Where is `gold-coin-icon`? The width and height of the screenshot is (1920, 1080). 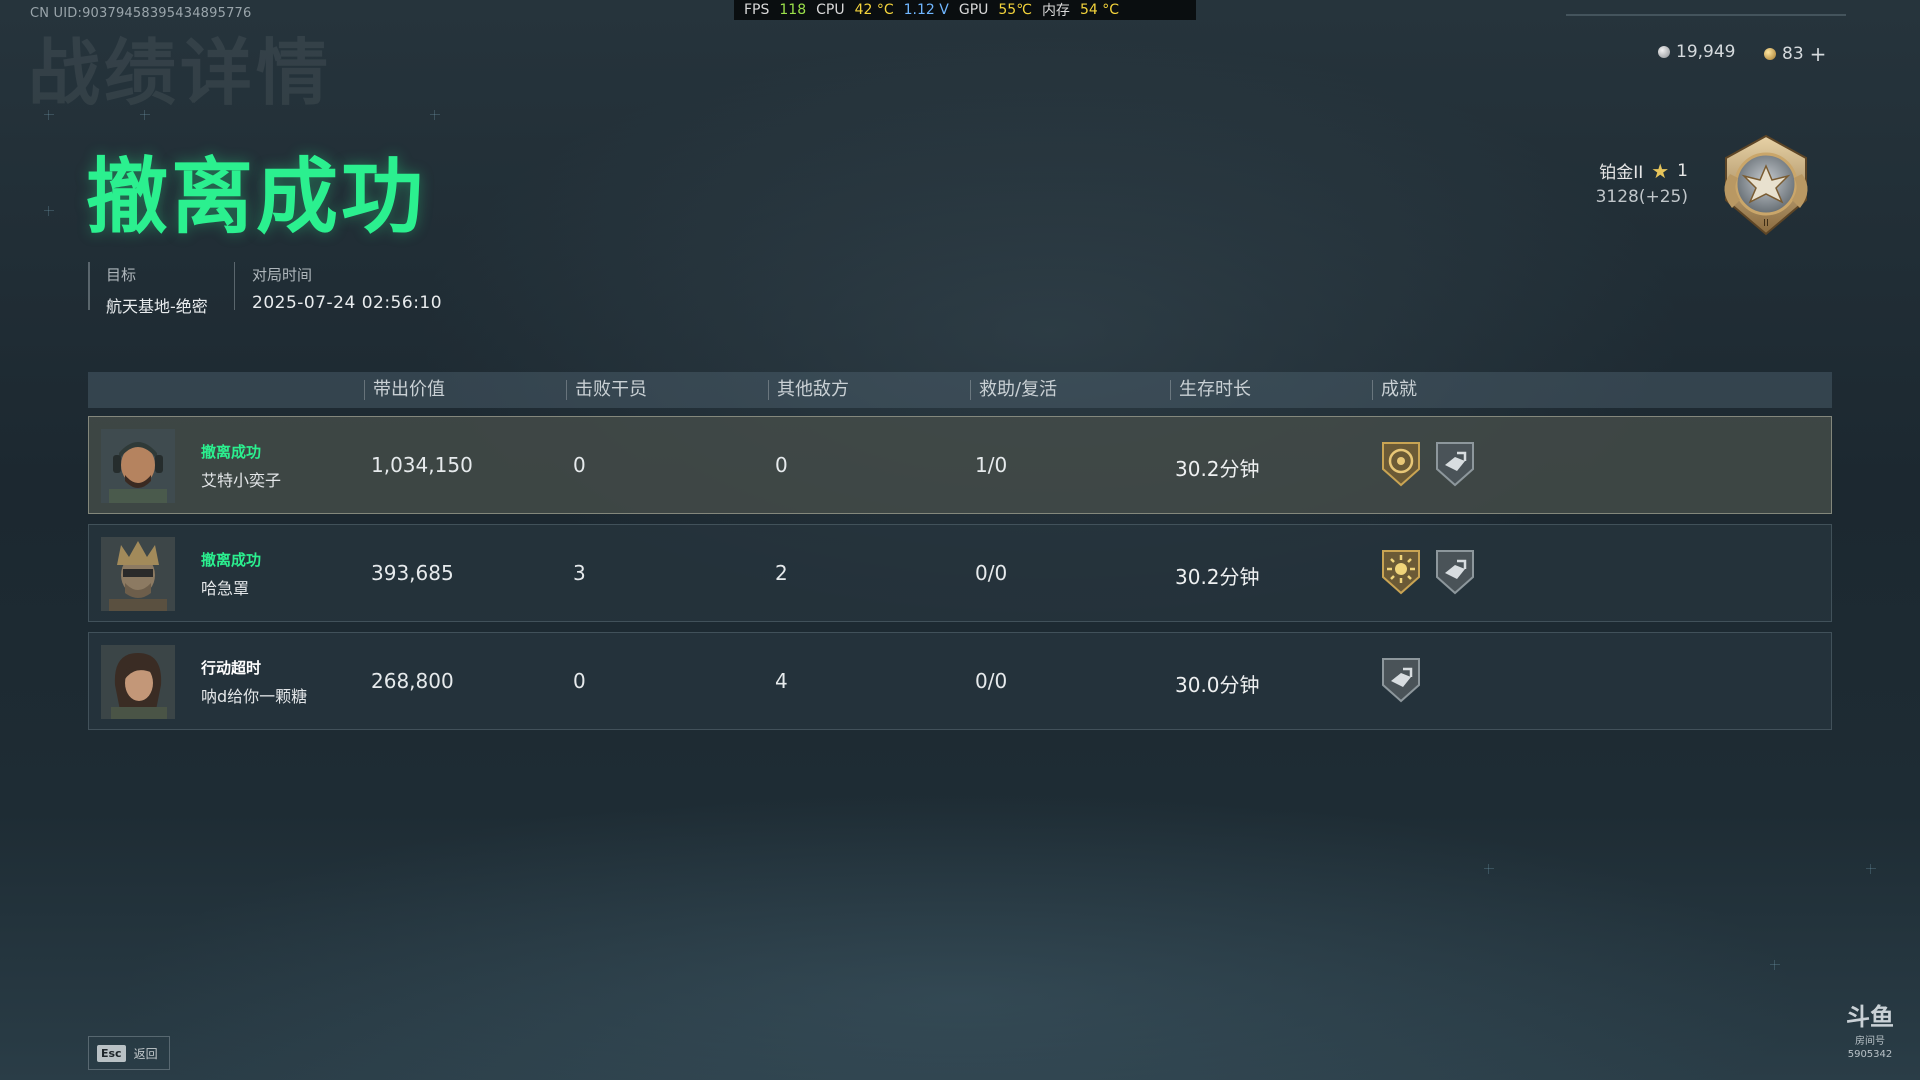 gold-coin-icon is located at coordinates (1770, 54).